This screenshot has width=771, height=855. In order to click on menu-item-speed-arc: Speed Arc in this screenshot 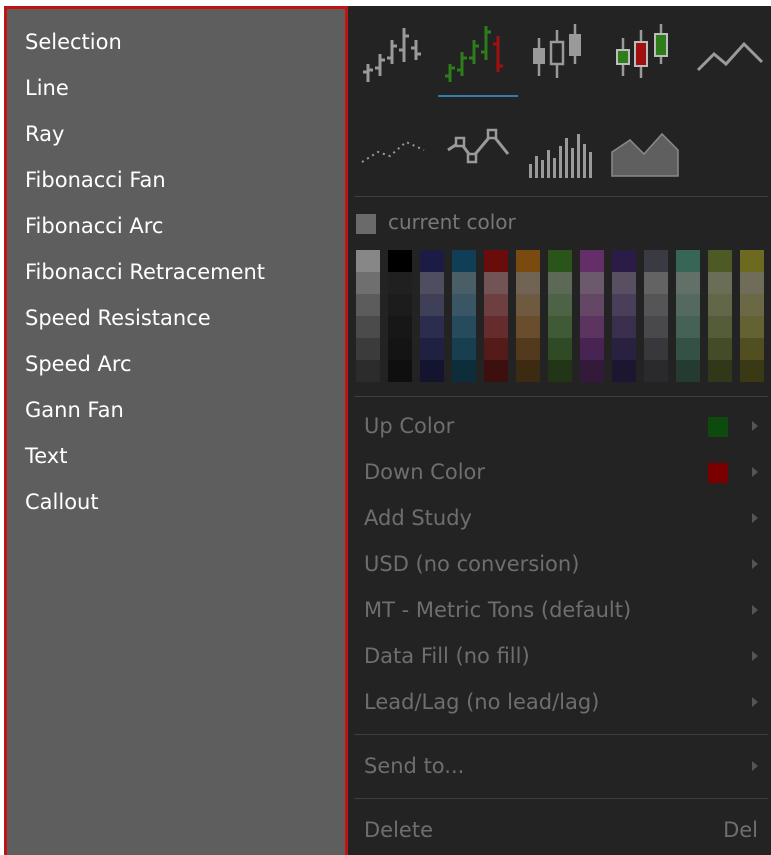, I will do `click(78, 364)`.